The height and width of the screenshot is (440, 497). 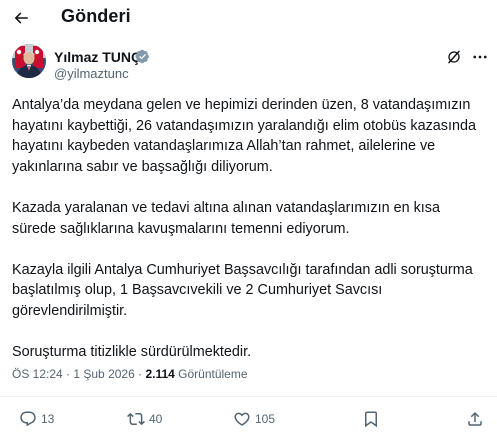 What do you see at coordinates (48, 419) in the screenshot?
I see `reply-count: 13` at bounding box center [48, 419].